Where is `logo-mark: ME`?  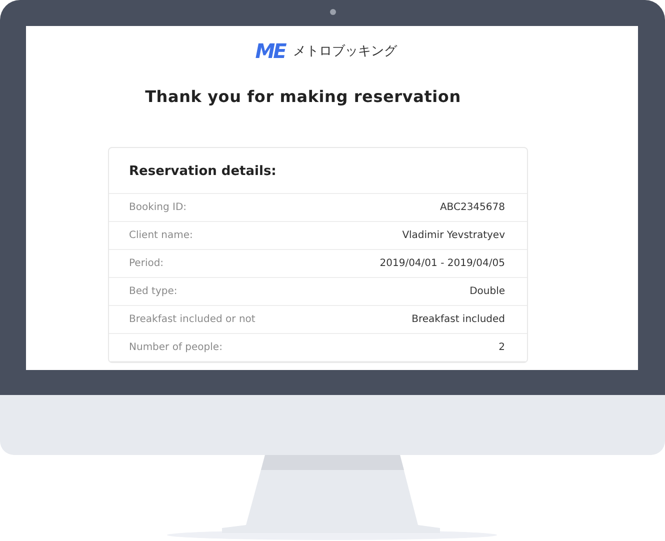 logo-mark: ME is located at coordinates (270, 51).